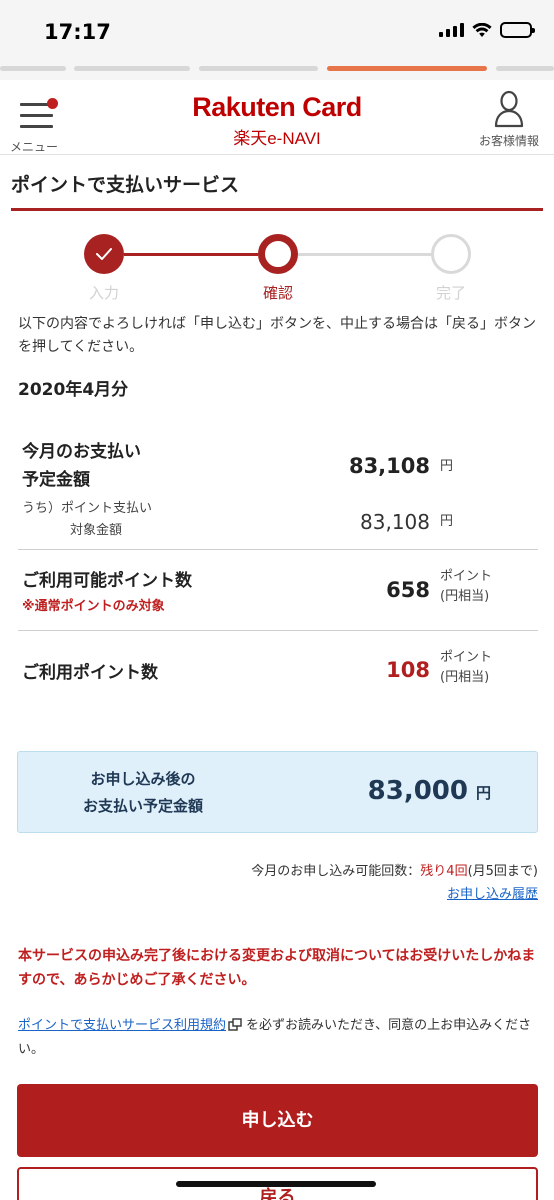 This screenshot has width=554, height=1200. What do you see at coordinates (276, 1184) in the screenshot?
I see `home-indicator` at bounding box center [276, 1184].